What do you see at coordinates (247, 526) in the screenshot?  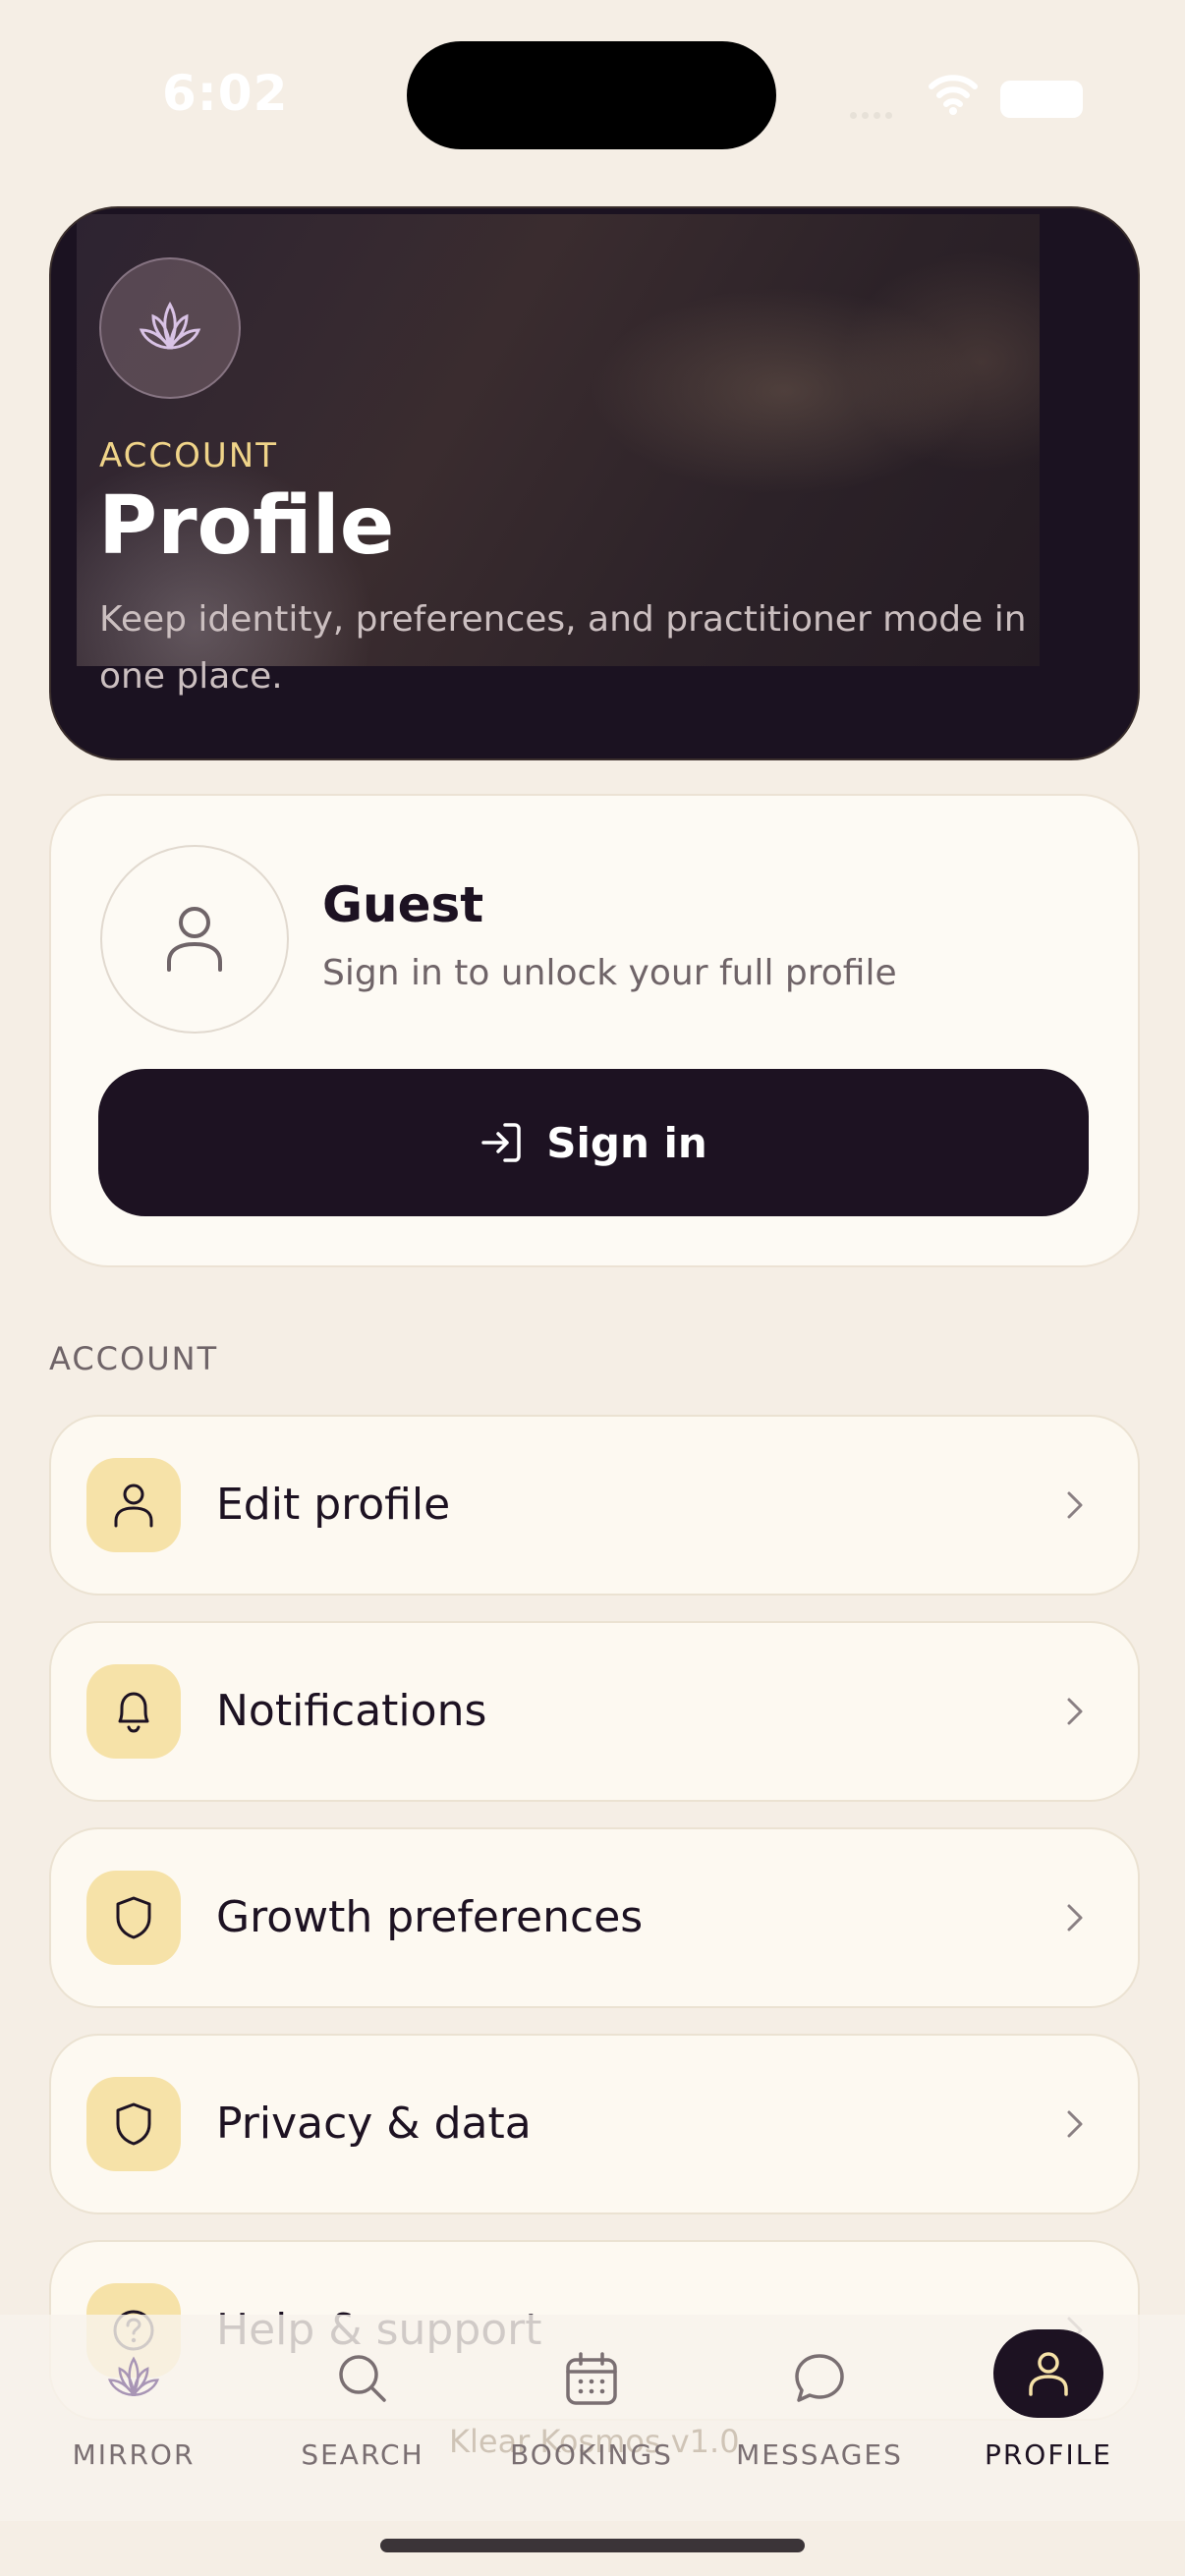 I see `page-title: Profile` at bounding box center [247, 526].